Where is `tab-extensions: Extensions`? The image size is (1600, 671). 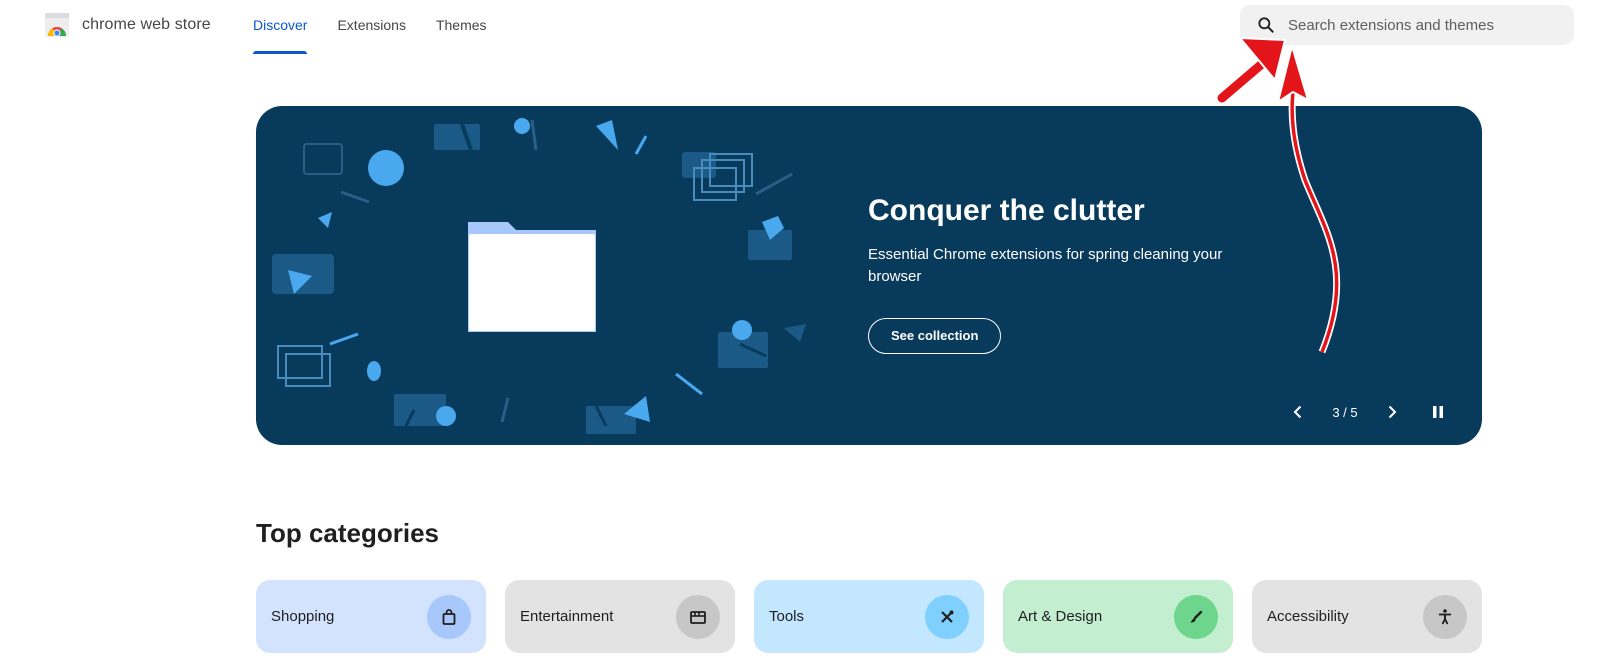 tab-extensions: Extensions is located at coordinates (371, 26).